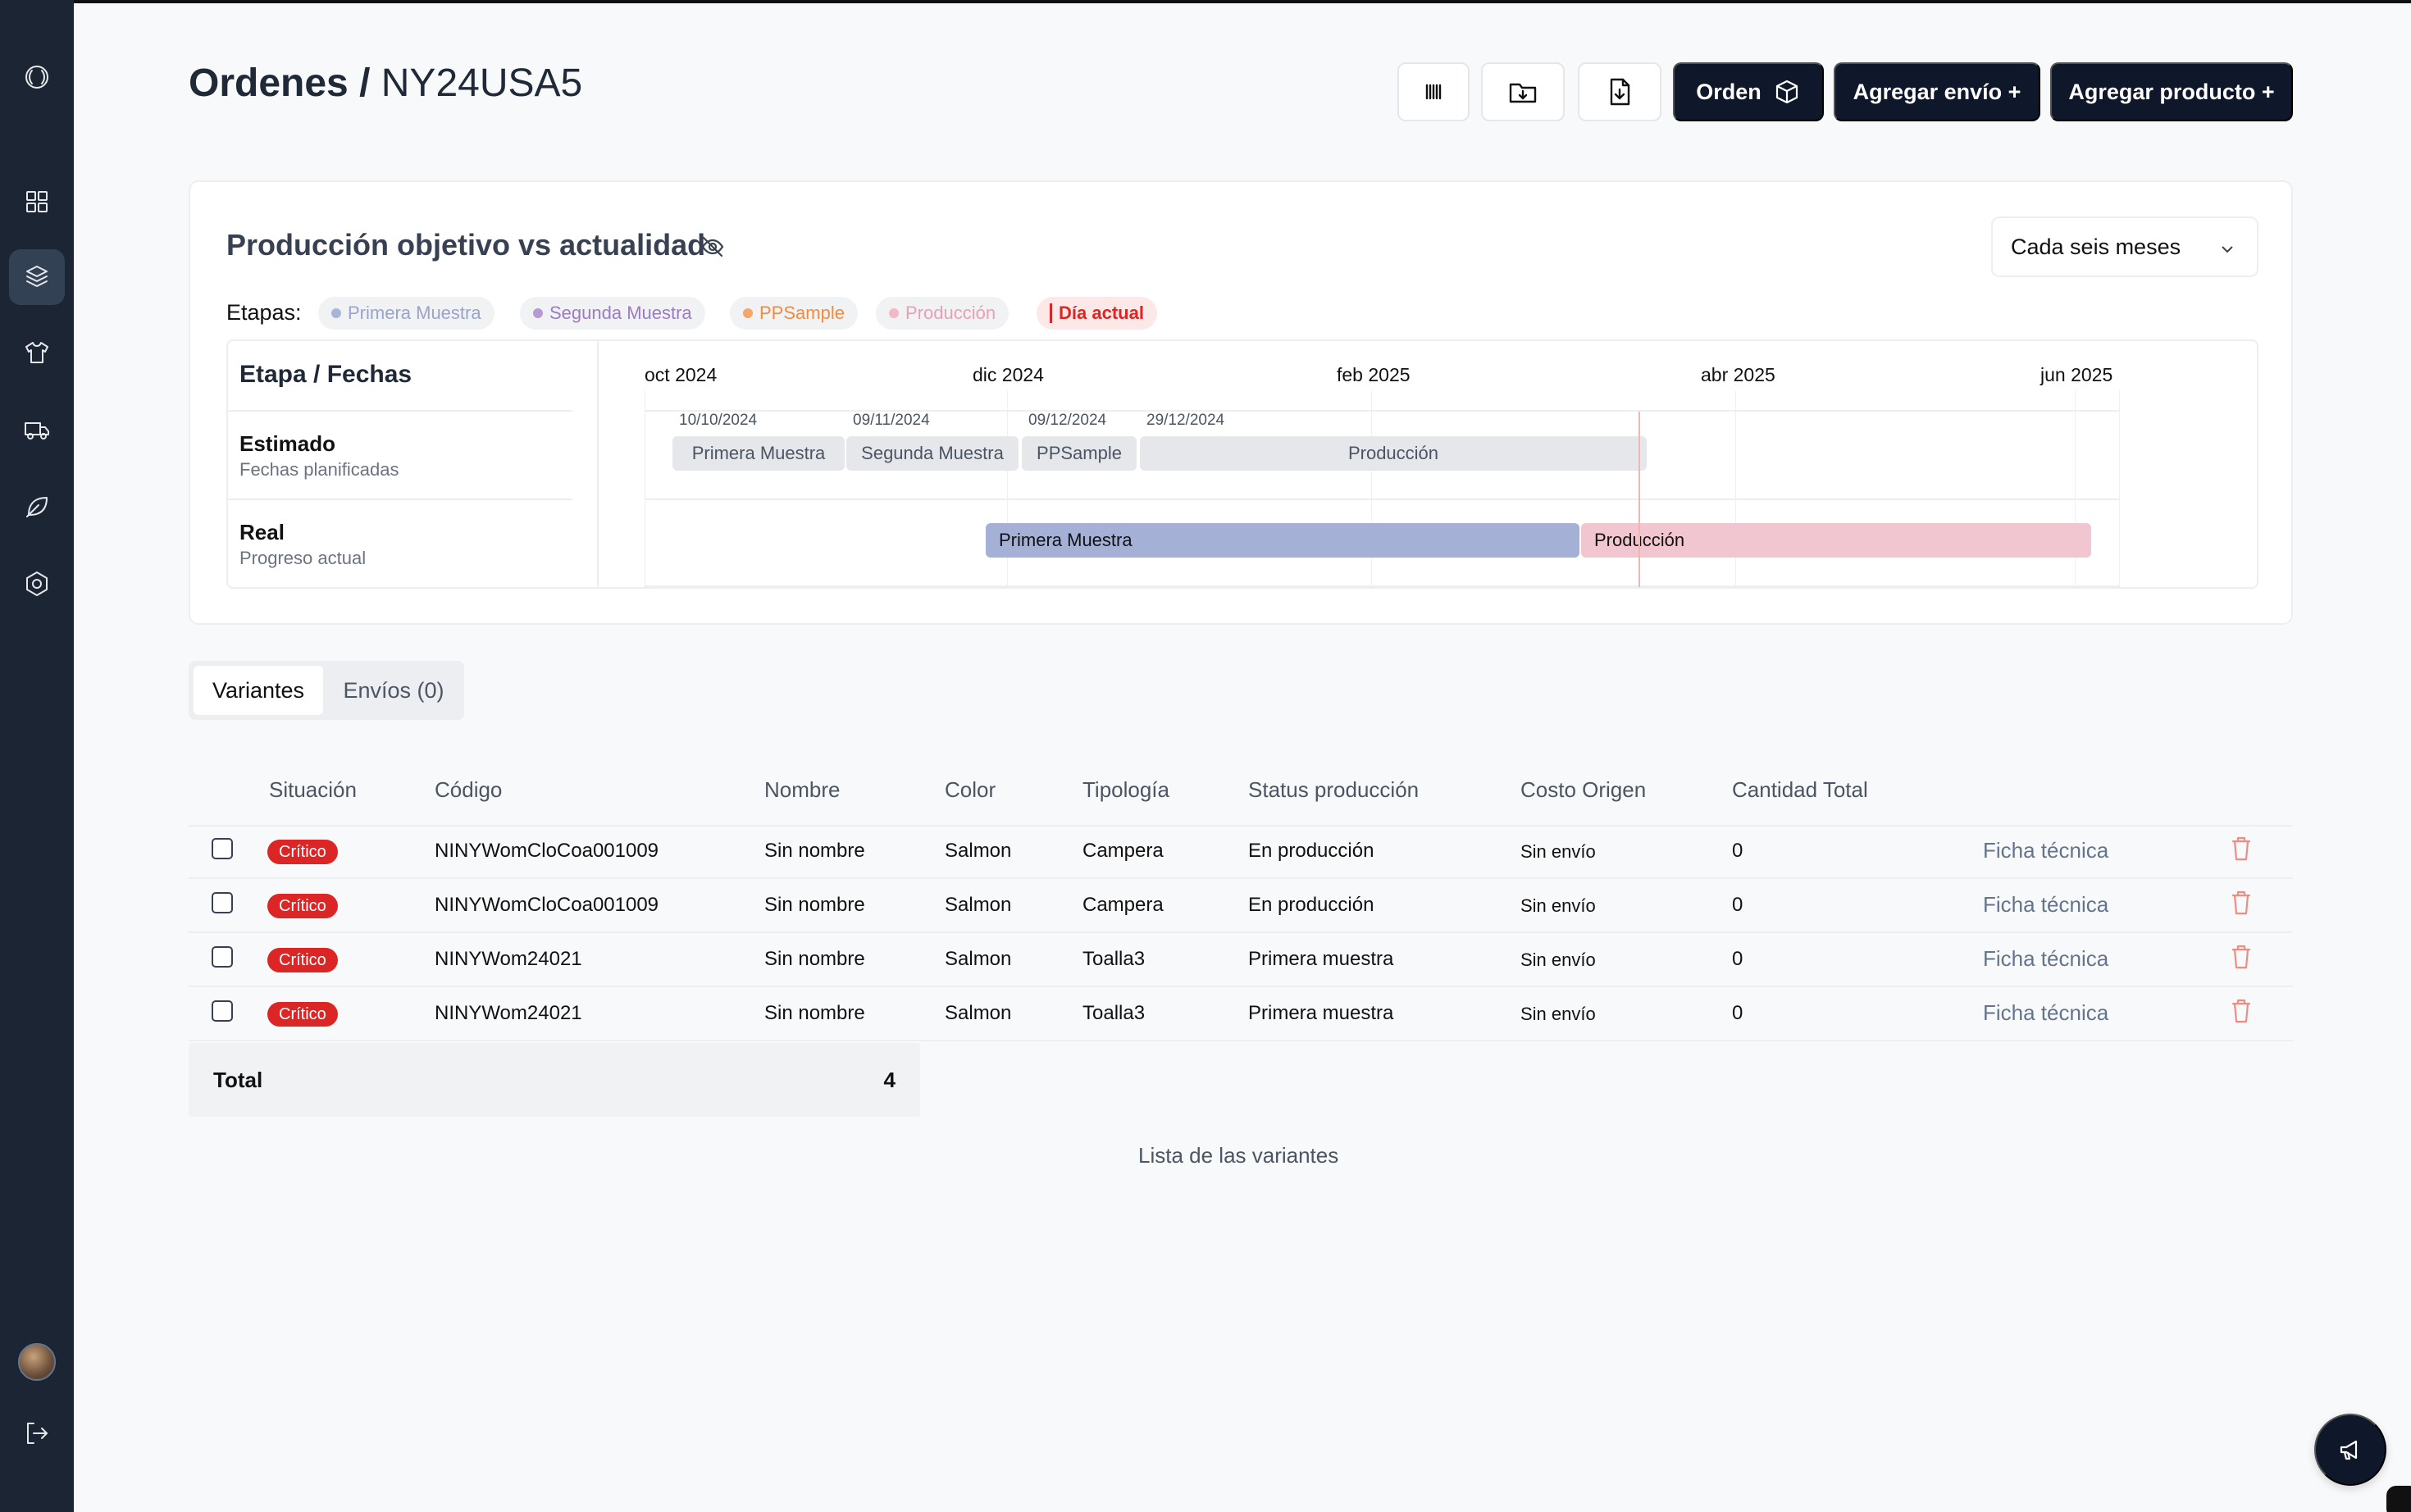 This screenshot has width=2411, height=1512. I want to click on row-estimated-title: Estimado, so click(287, 443).